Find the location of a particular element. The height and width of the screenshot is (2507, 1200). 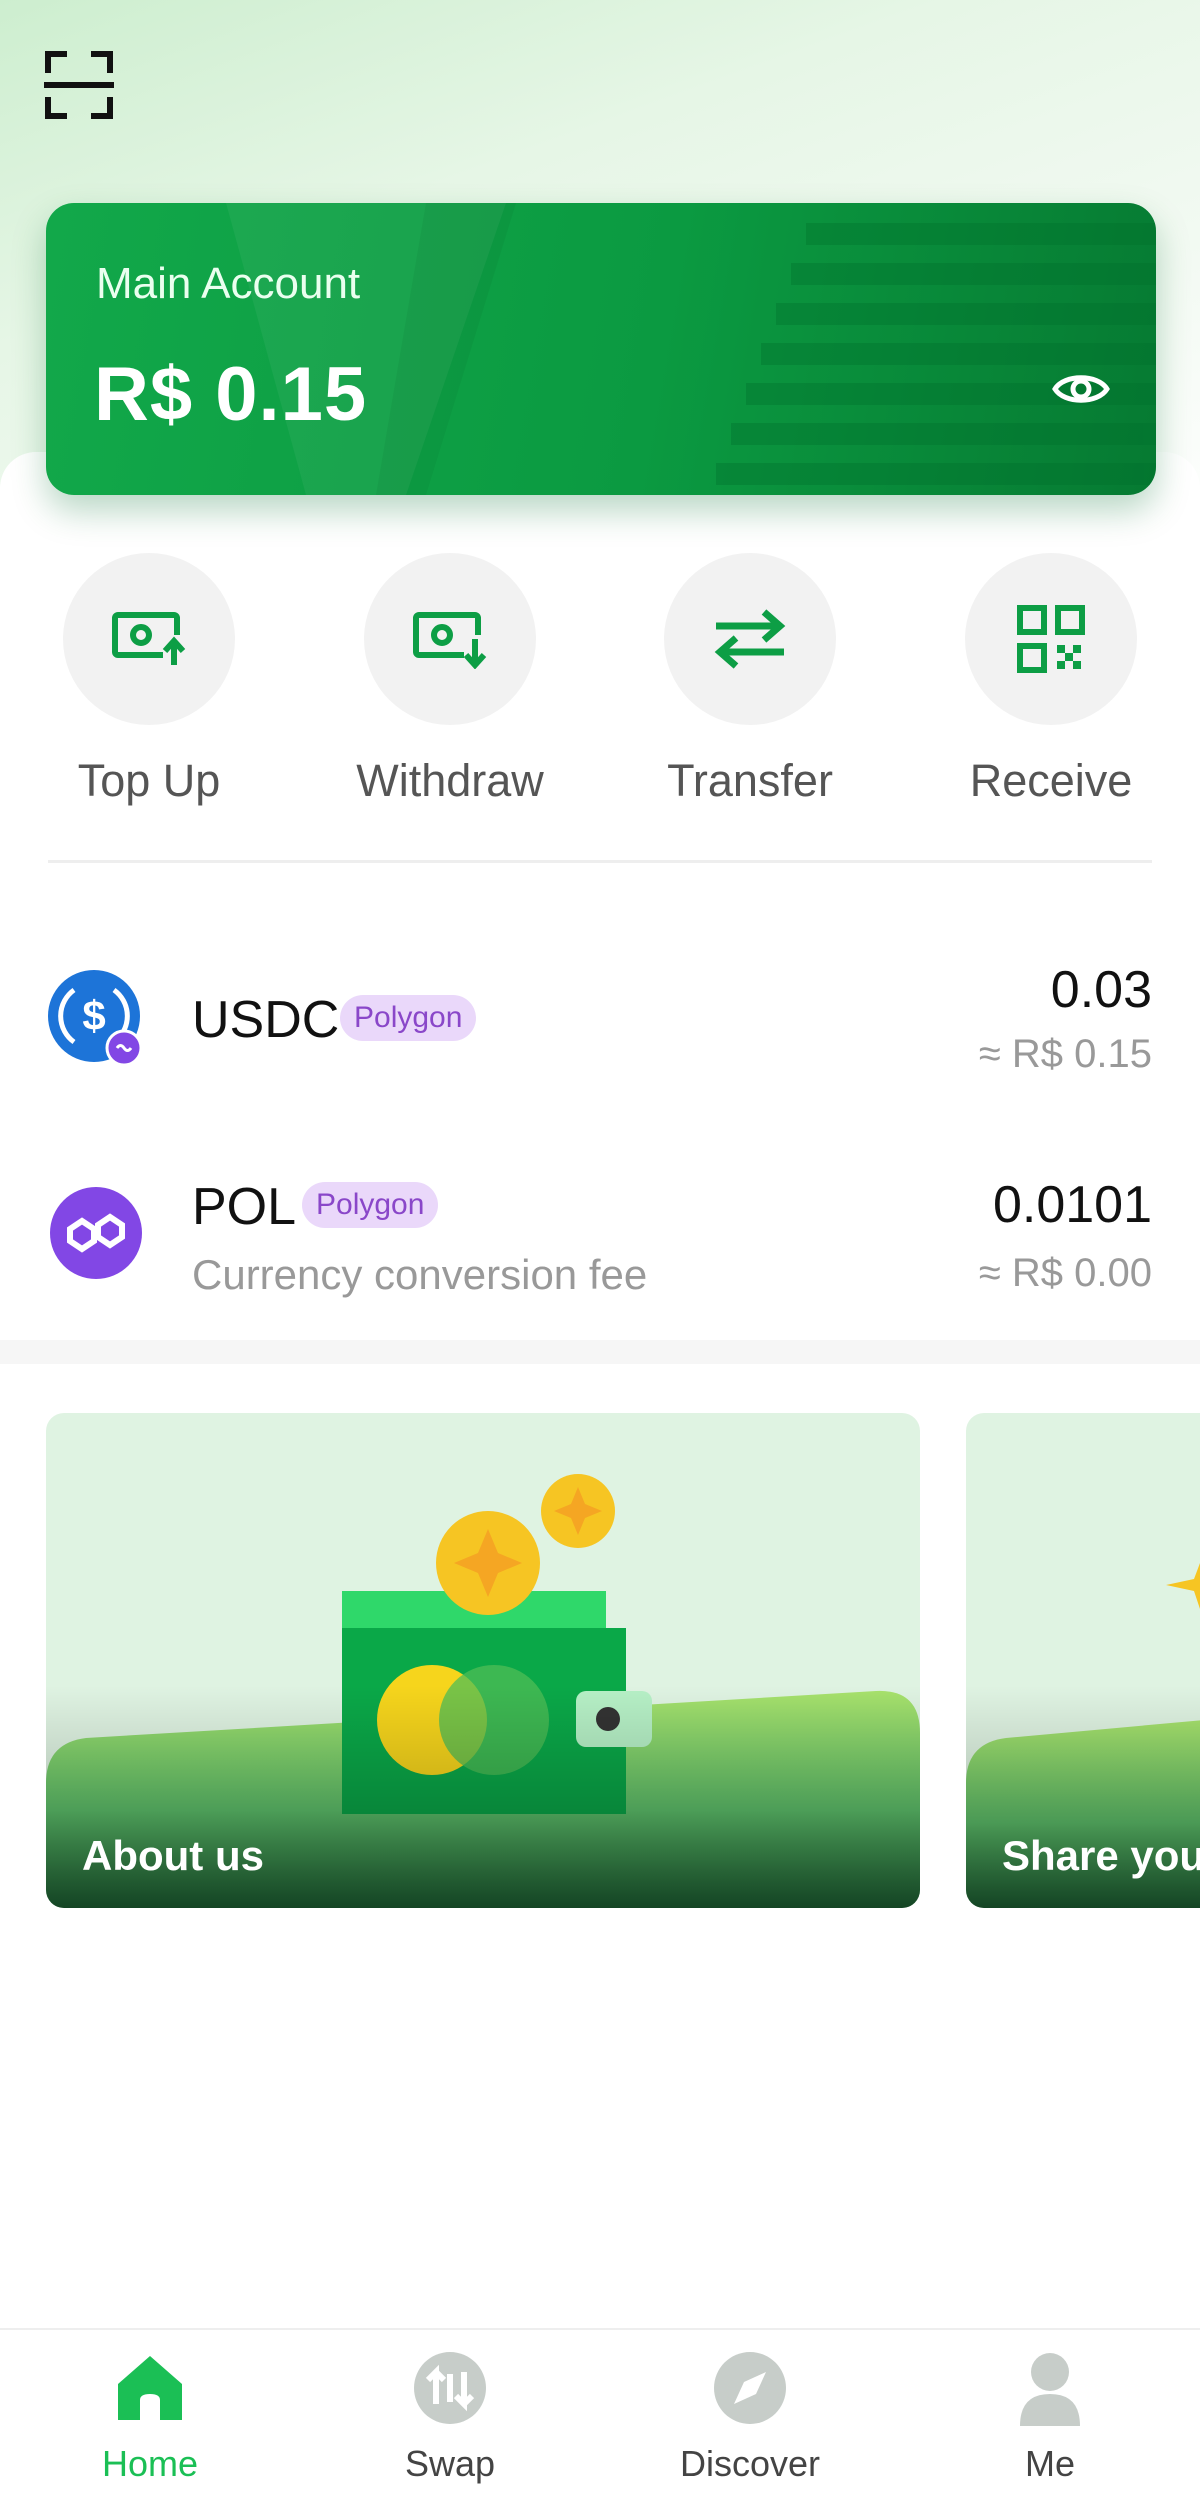

nav-label: Me is located at coordinates (1049, 2463).